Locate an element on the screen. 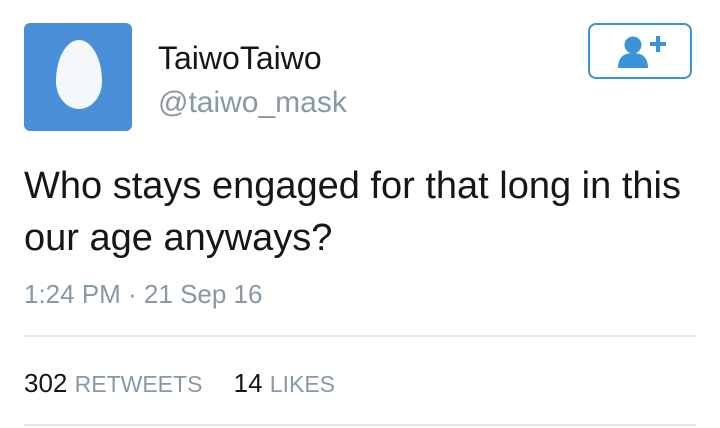  egg-icon is located at coordinates (79, 74).